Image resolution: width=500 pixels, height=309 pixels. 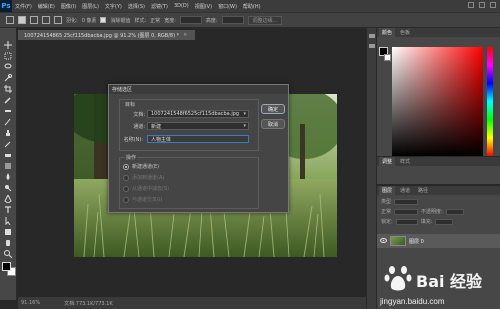 What do you see at coordinates (6, 266) in the screenshot?
I see `foreground-color-swatch` at bounding box center [6, 266].